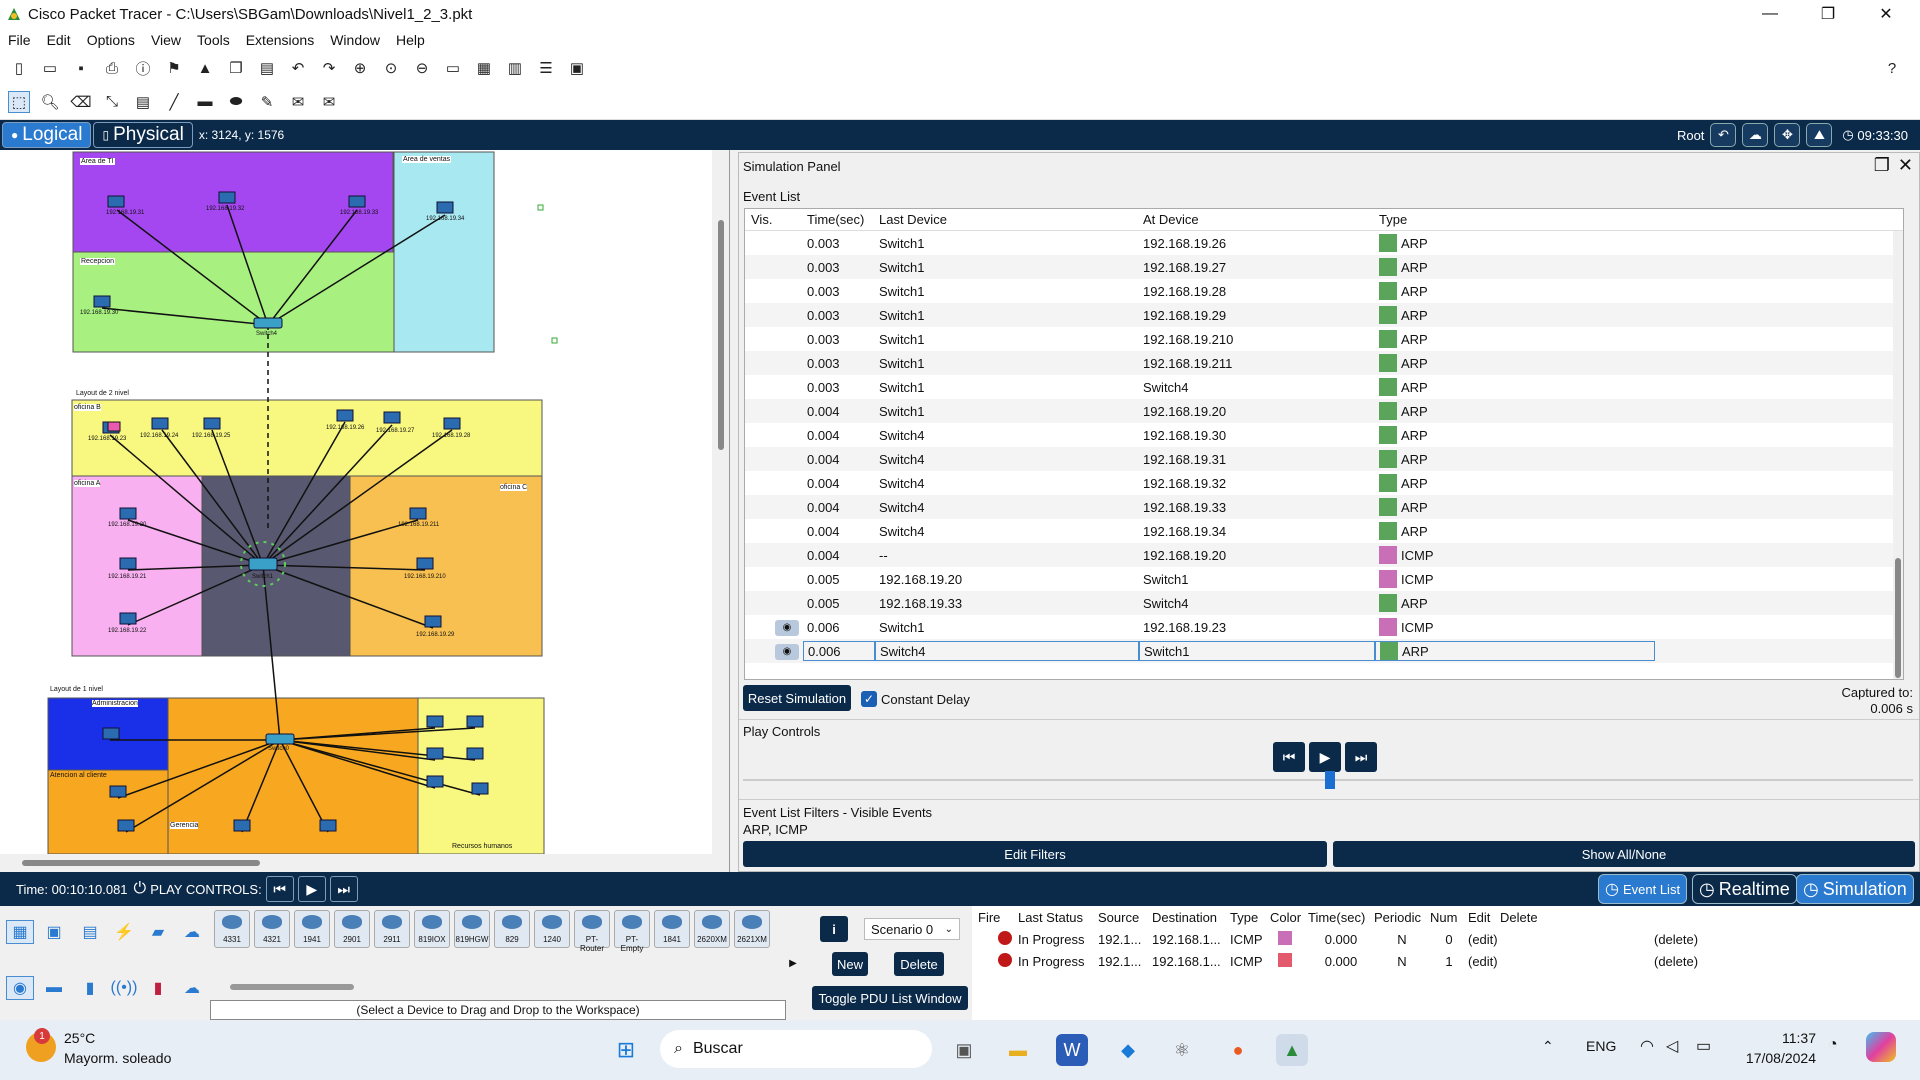  I want to click on back-icon: ↶, so click(1723, 135).